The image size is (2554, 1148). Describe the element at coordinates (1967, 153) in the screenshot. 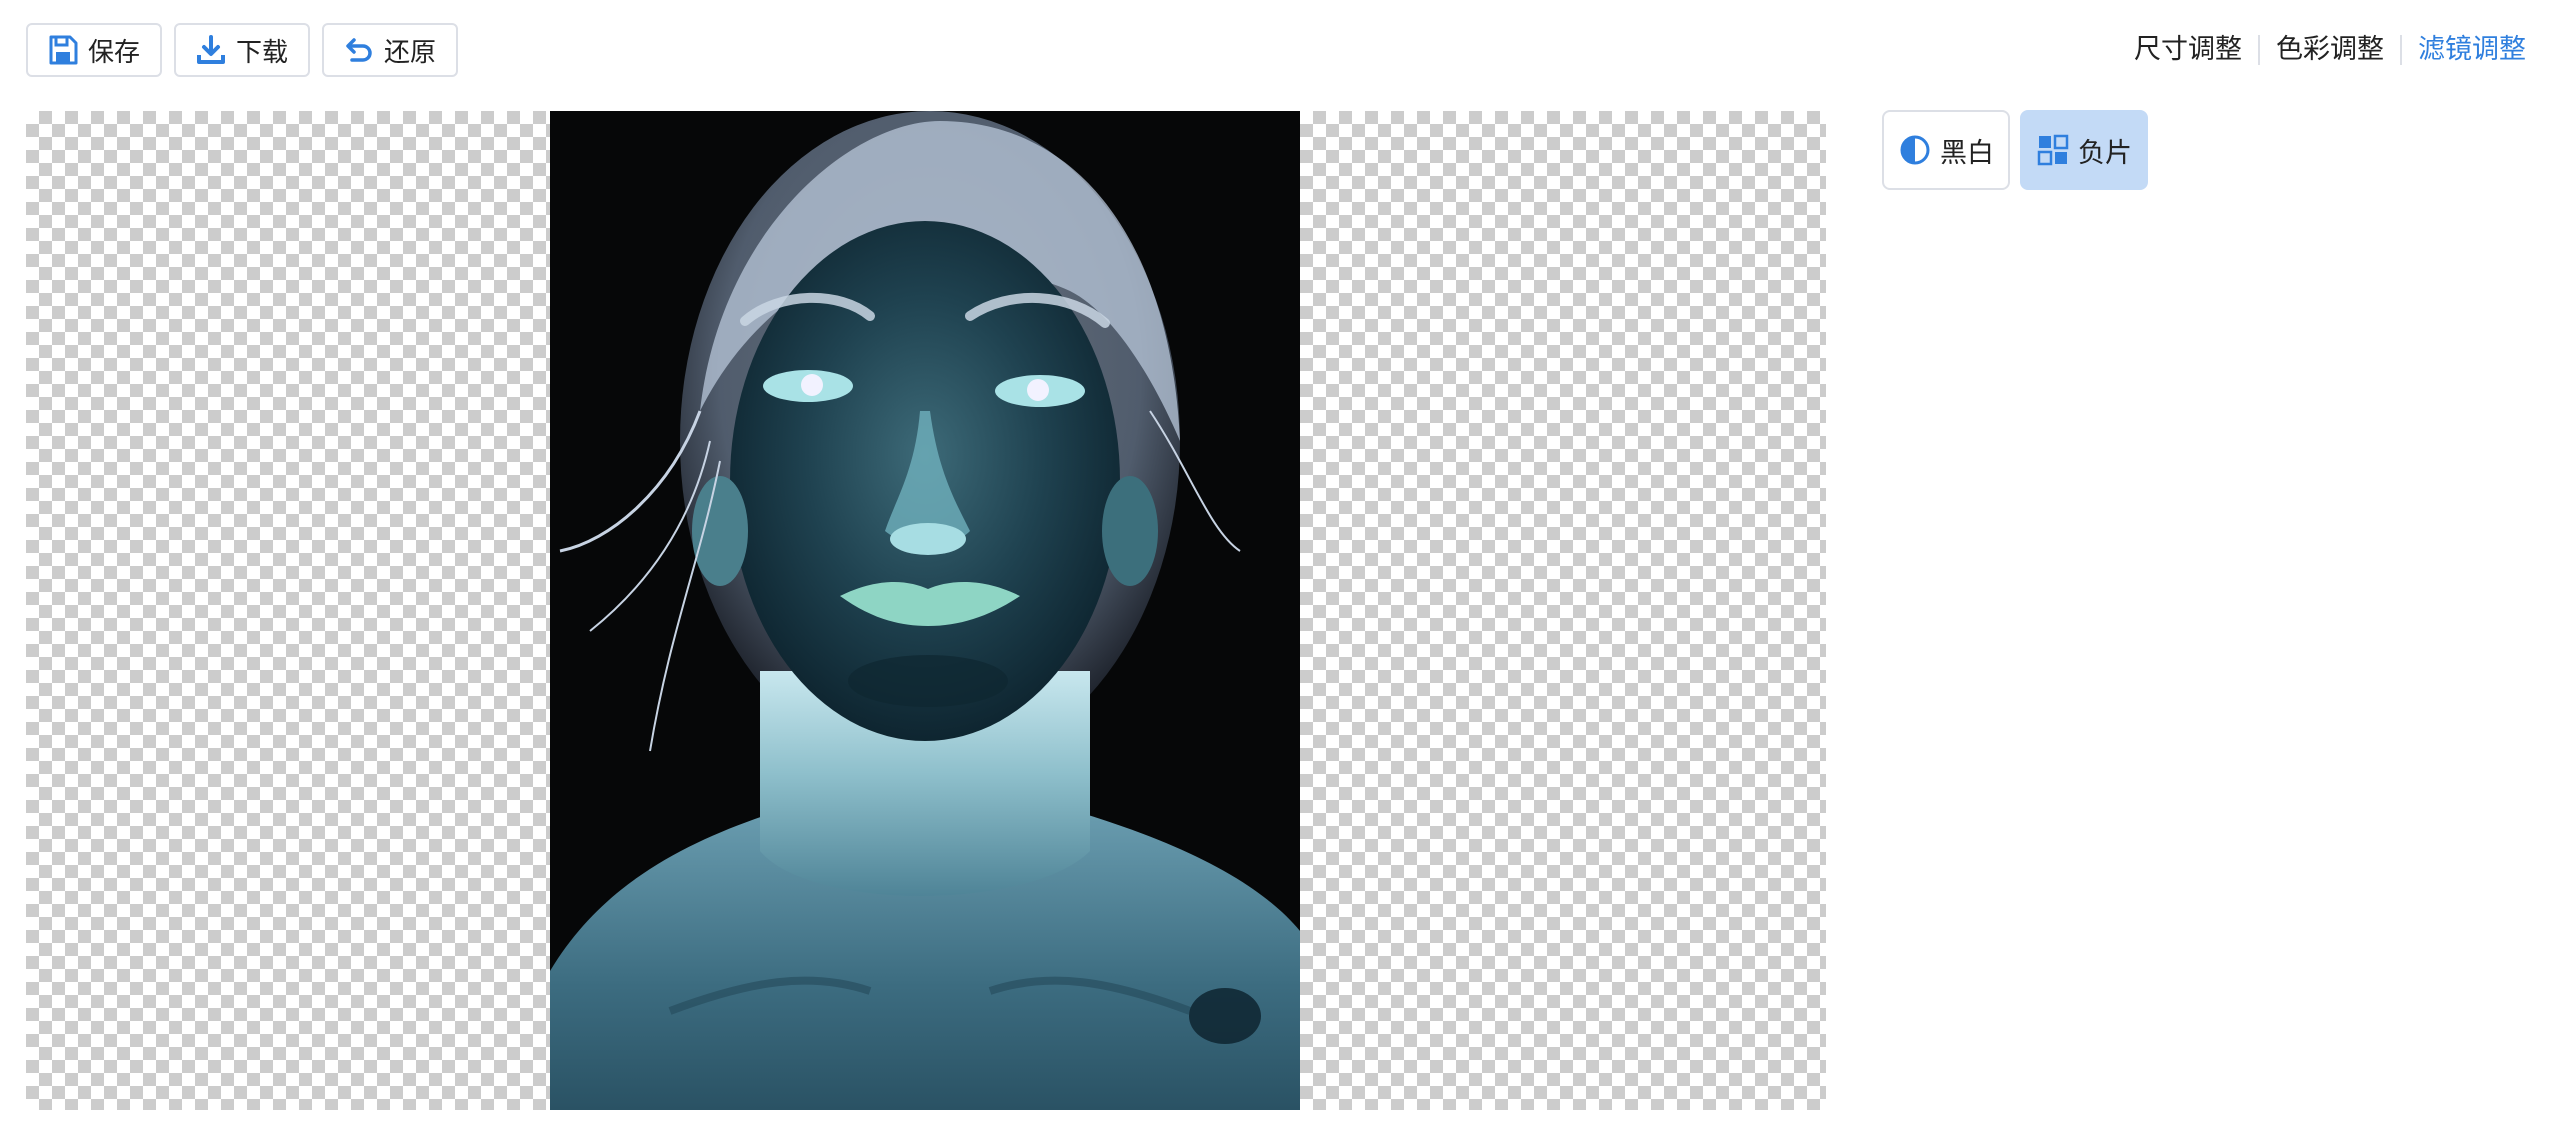

I see `filter-black-white-label: 黑白` at that location.